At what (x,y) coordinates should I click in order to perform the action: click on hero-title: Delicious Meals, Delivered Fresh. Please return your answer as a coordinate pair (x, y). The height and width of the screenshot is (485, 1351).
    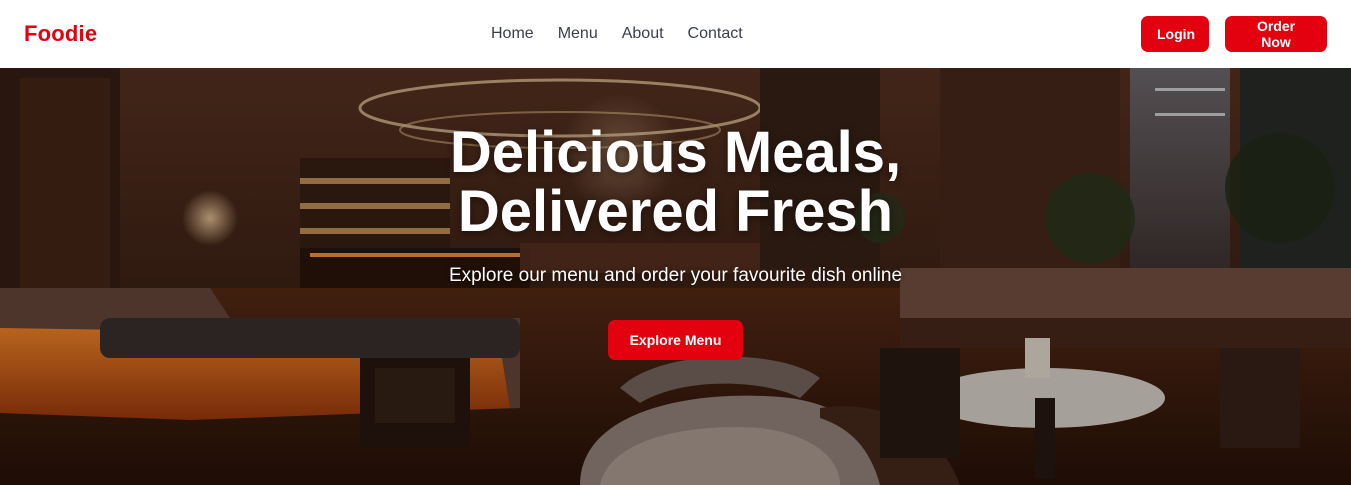
    Looking at the image, I should click on (676, 182).